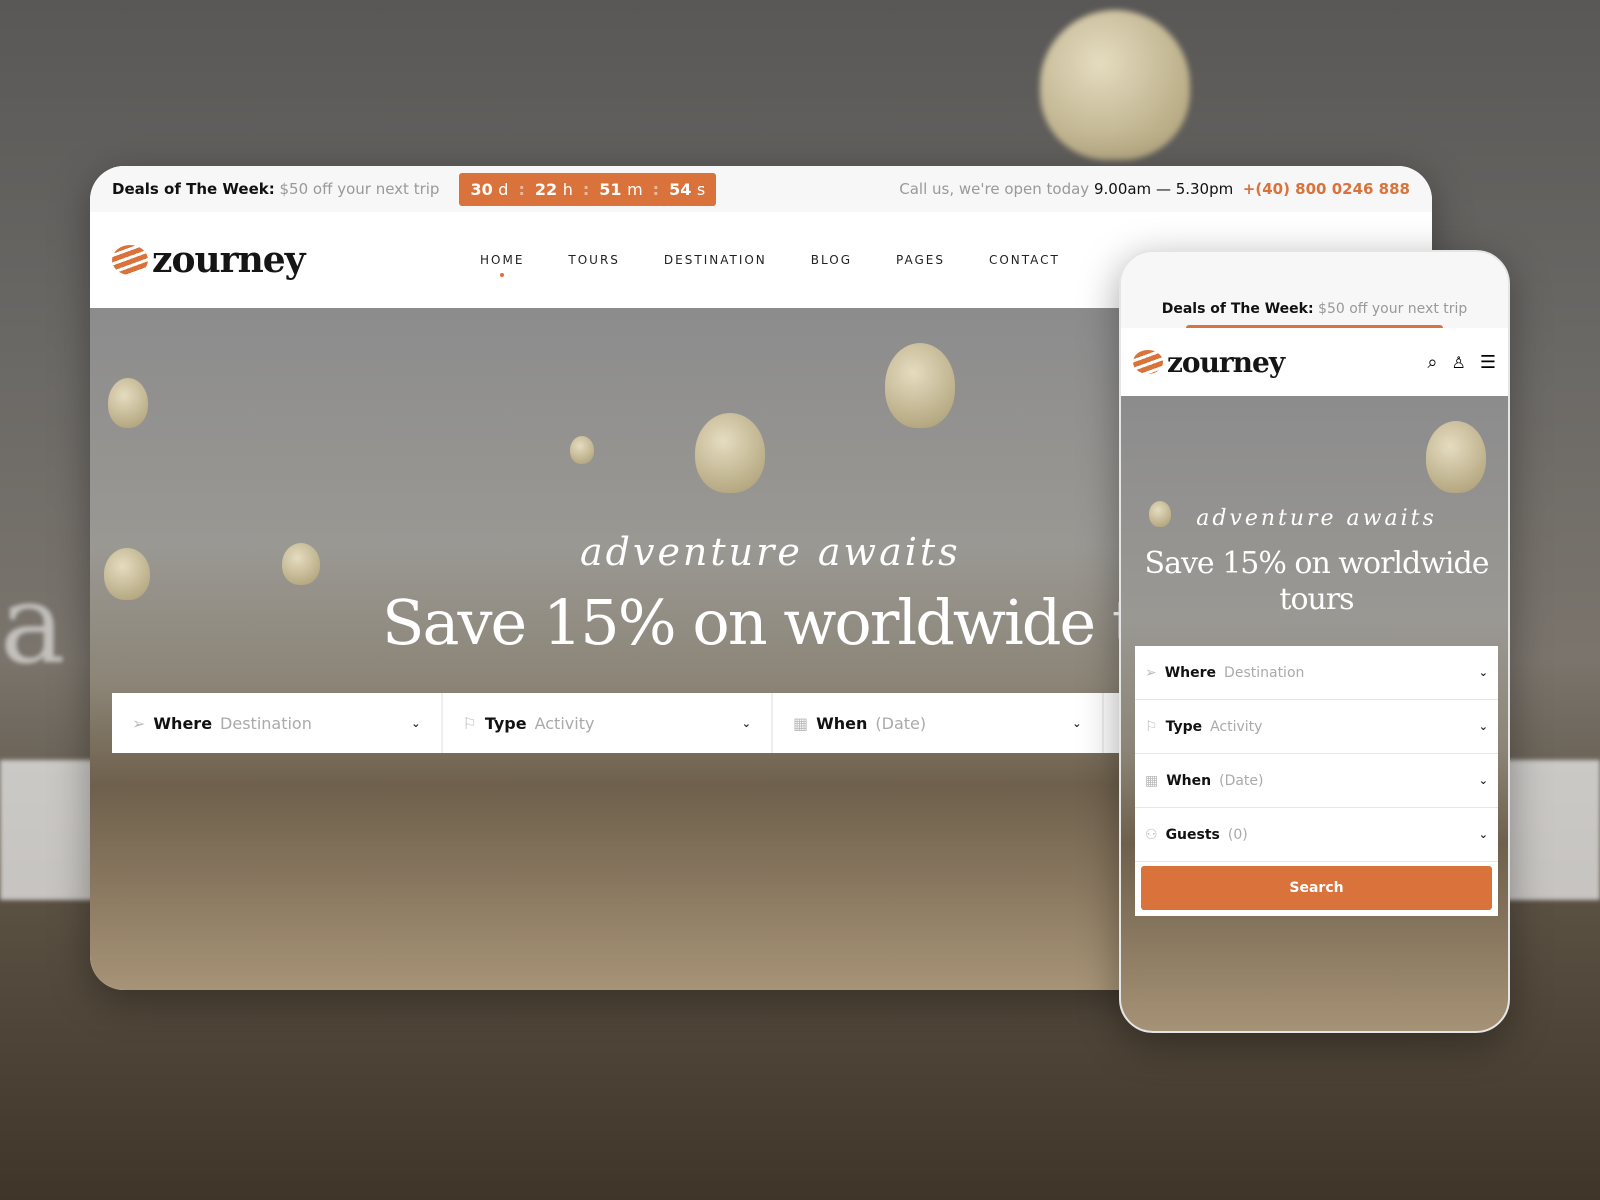 This screenshot has width=1600, height=1200. I want to click on search-icon: ⌕, so click(1432, 362).